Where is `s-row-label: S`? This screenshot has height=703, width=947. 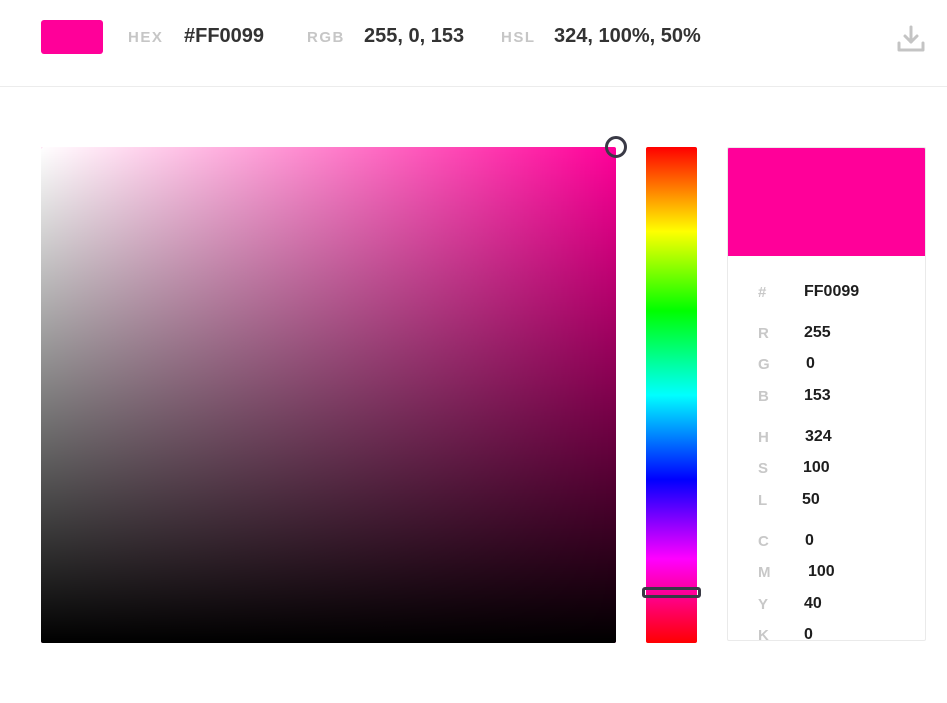 s-row-label: S is located at coordinates (763, 468).